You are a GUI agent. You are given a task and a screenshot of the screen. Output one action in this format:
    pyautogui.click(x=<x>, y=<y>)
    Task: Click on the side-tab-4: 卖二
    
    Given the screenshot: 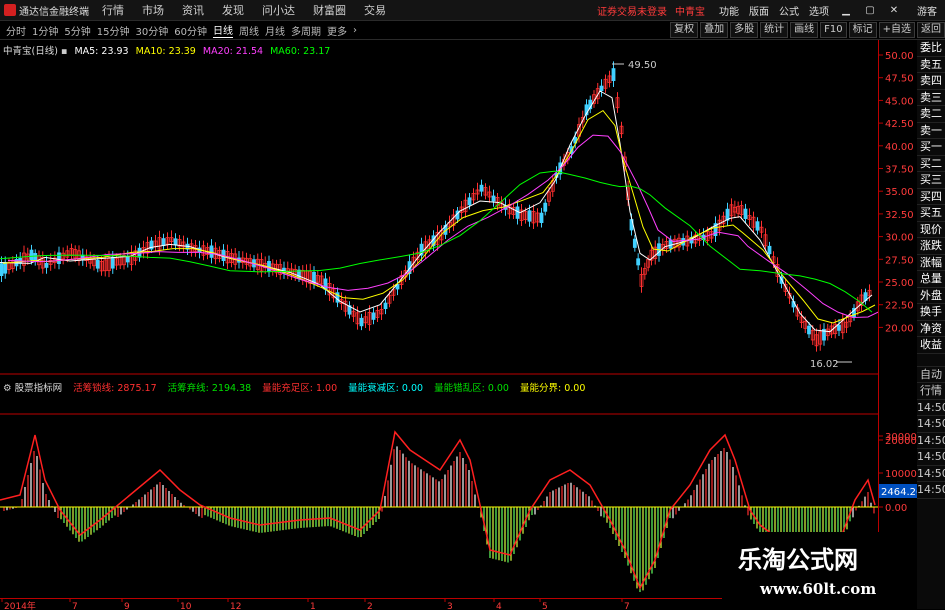 What is the action you would take?
    pyautogui.click(x=931, y=114)
    